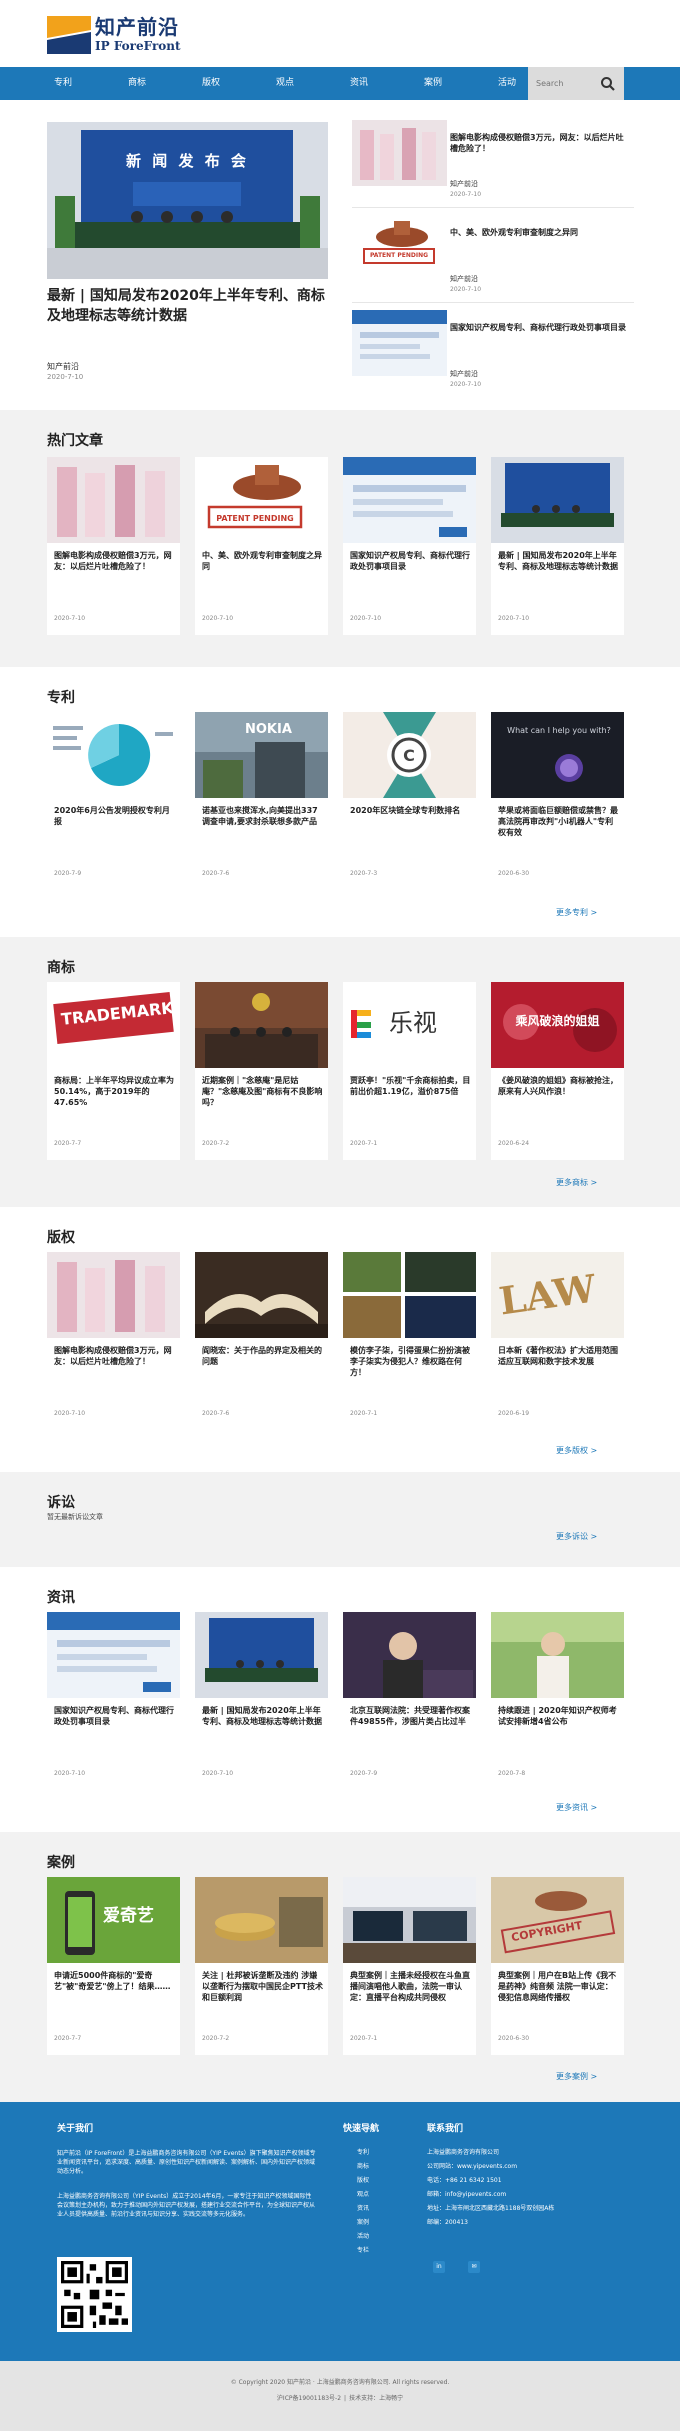 The height and width of the screenshot is (2431, 680). What do you see at coordinates (65, 377) in the screenshot?
I see `featured-date: 2020-7-10` at bounding box center [65, 377].